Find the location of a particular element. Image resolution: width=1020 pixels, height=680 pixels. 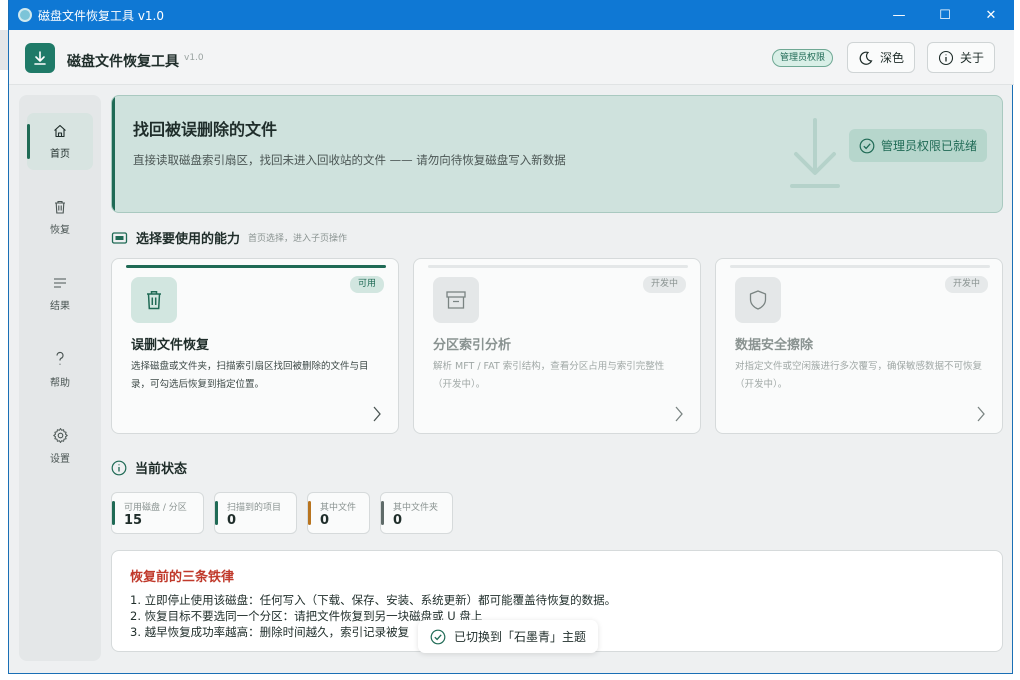

close-icon: ✕ is located at coordinates (991, 15).